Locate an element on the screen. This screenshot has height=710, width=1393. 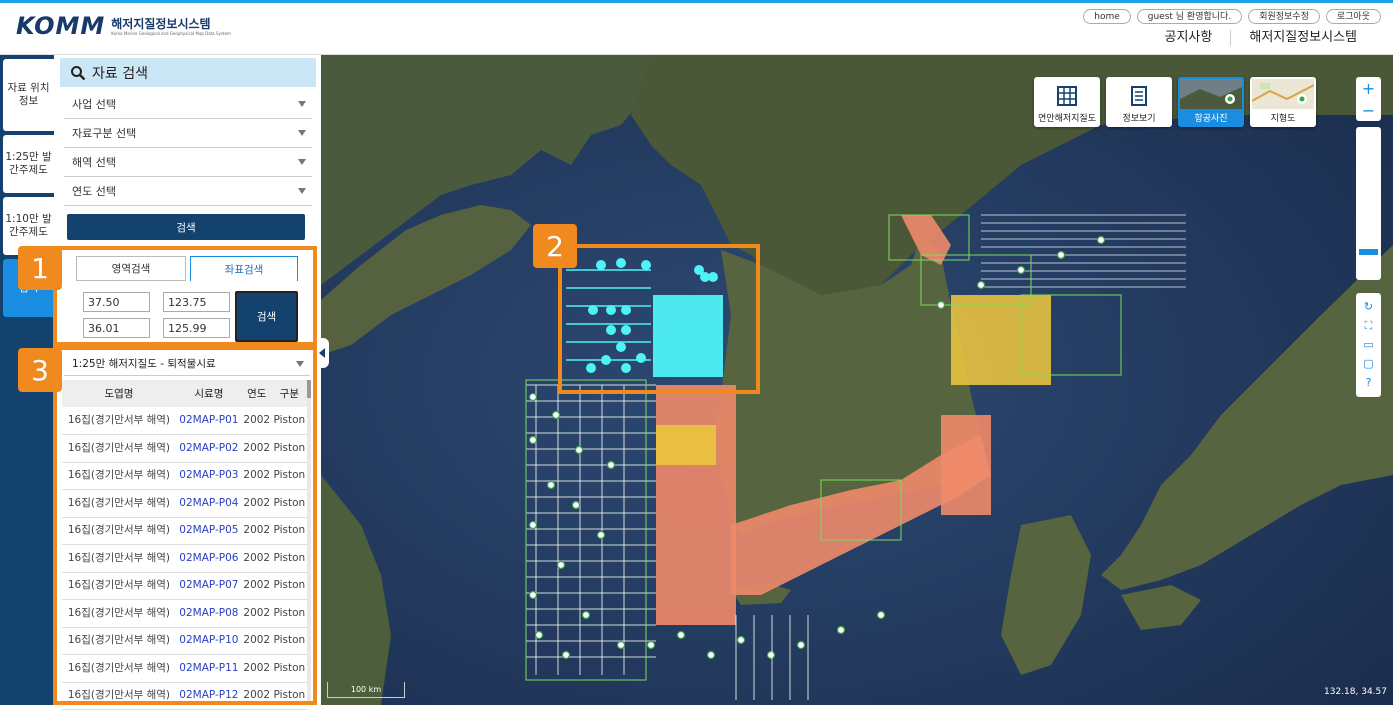
nav-notice: 공지사항 is located at coordinates (1189, 38).